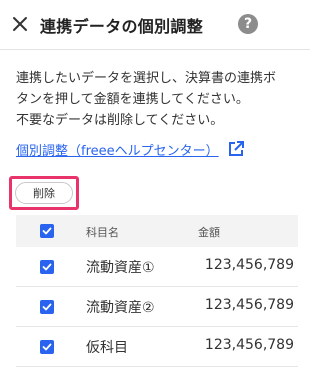  I want to click on row-account-name: 仮科目, so click(107, 348).